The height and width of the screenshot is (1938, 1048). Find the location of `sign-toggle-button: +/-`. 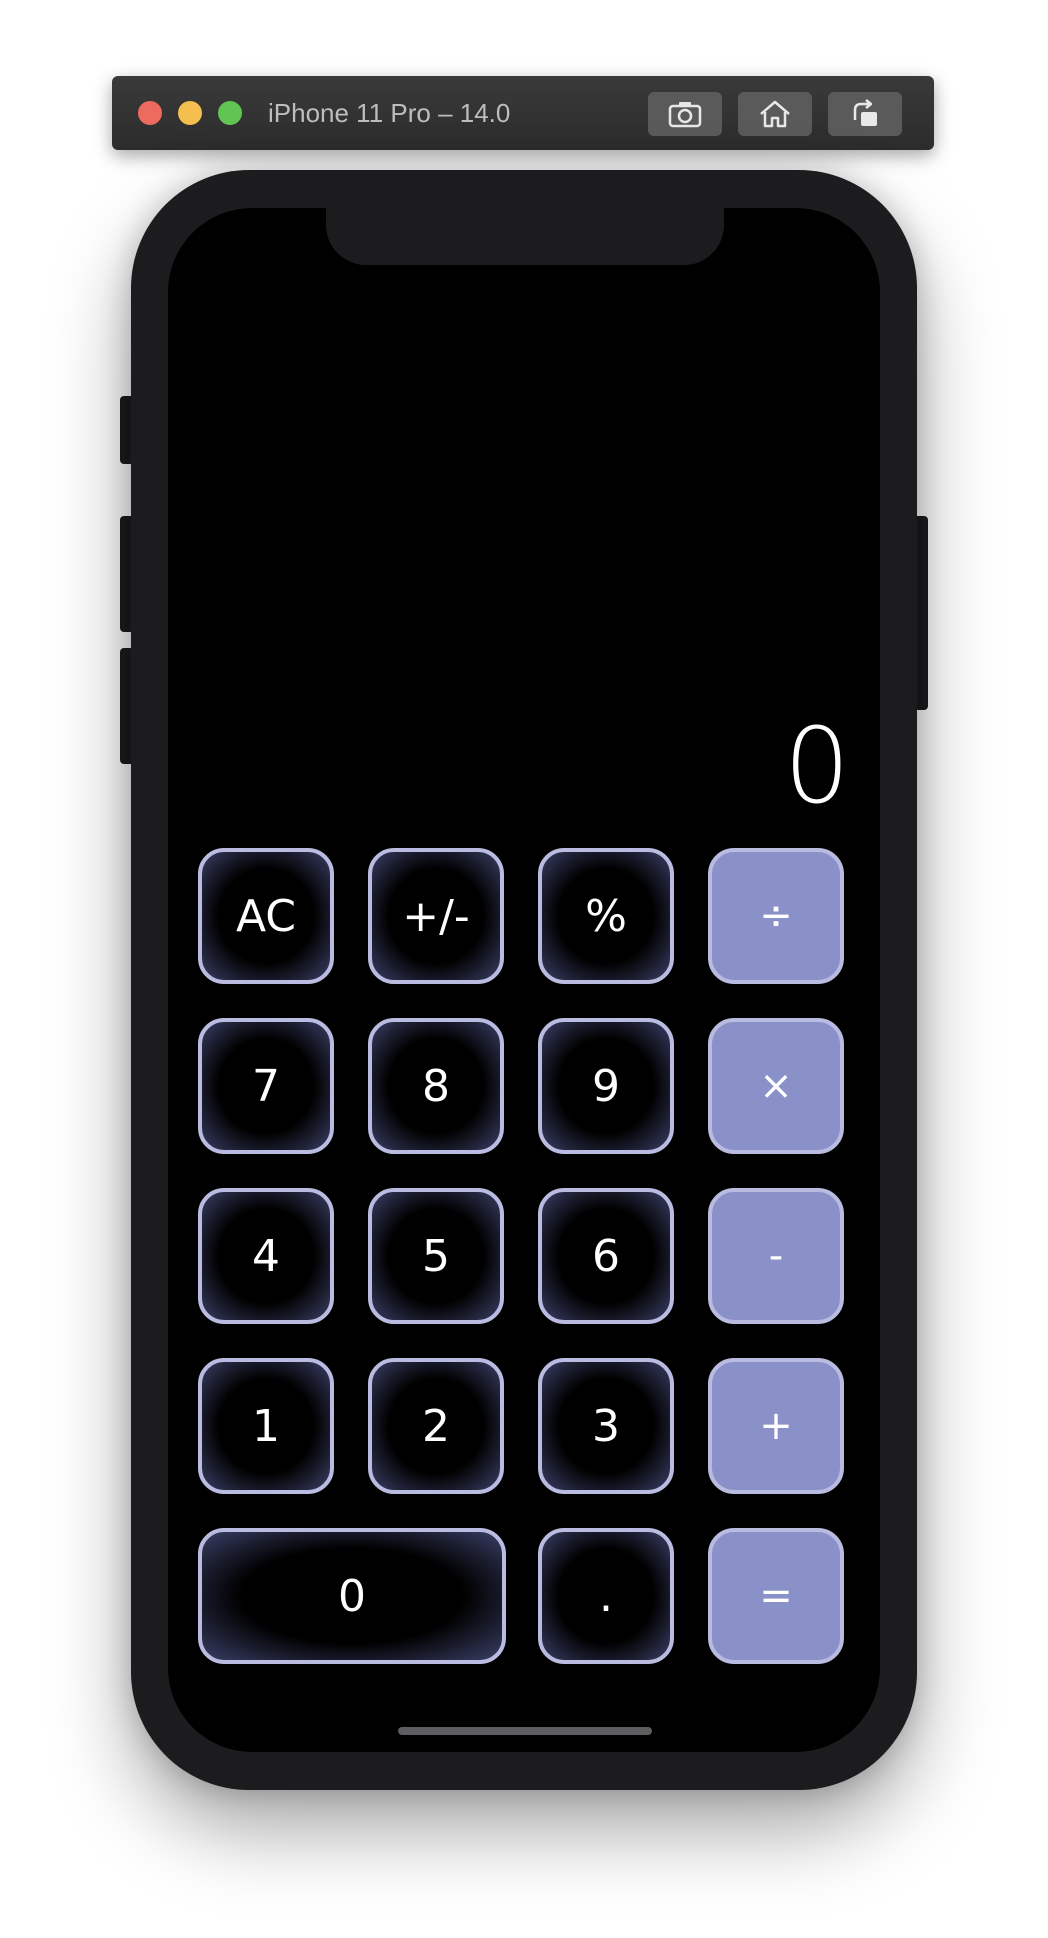

sign-toggle-button: +/- is located at coordinates (436, 916).